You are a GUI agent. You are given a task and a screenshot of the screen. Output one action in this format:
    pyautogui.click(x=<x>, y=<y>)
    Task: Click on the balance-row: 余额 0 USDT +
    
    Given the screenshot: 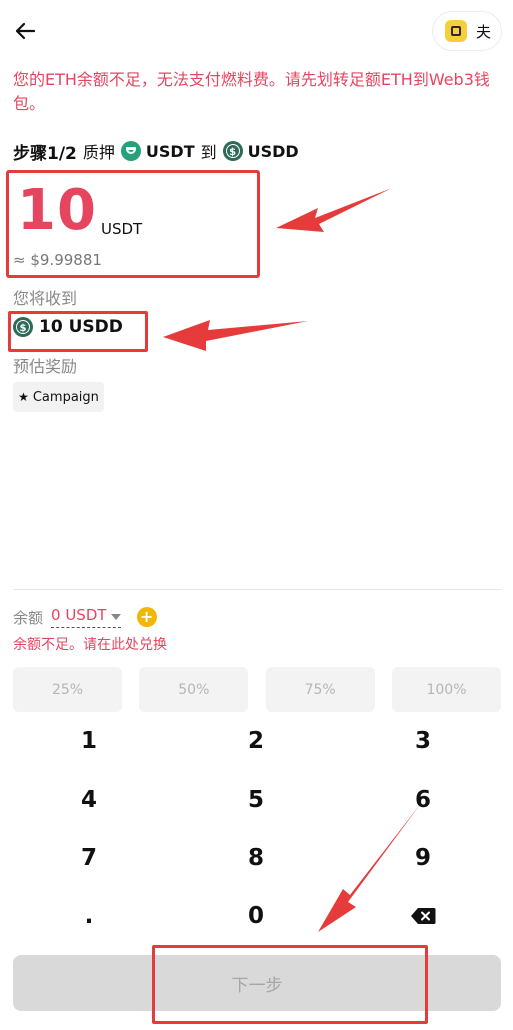 What is the action you would take?
    pyautogui.click(x=85, y=617)
    